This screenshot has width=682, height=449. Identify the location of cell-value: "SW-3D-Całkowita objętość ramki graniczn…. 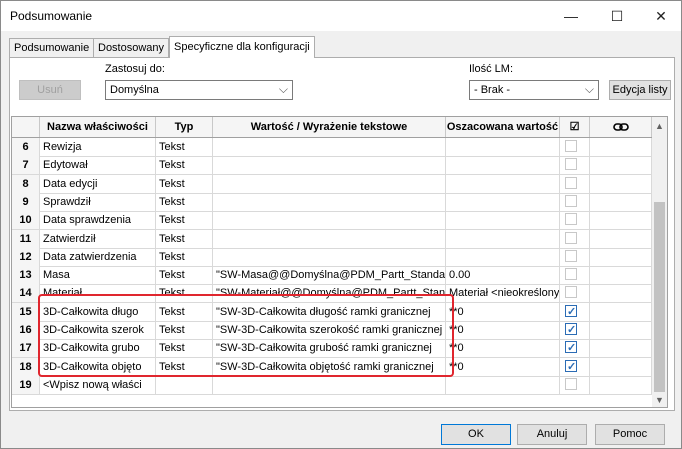
(329, 366).